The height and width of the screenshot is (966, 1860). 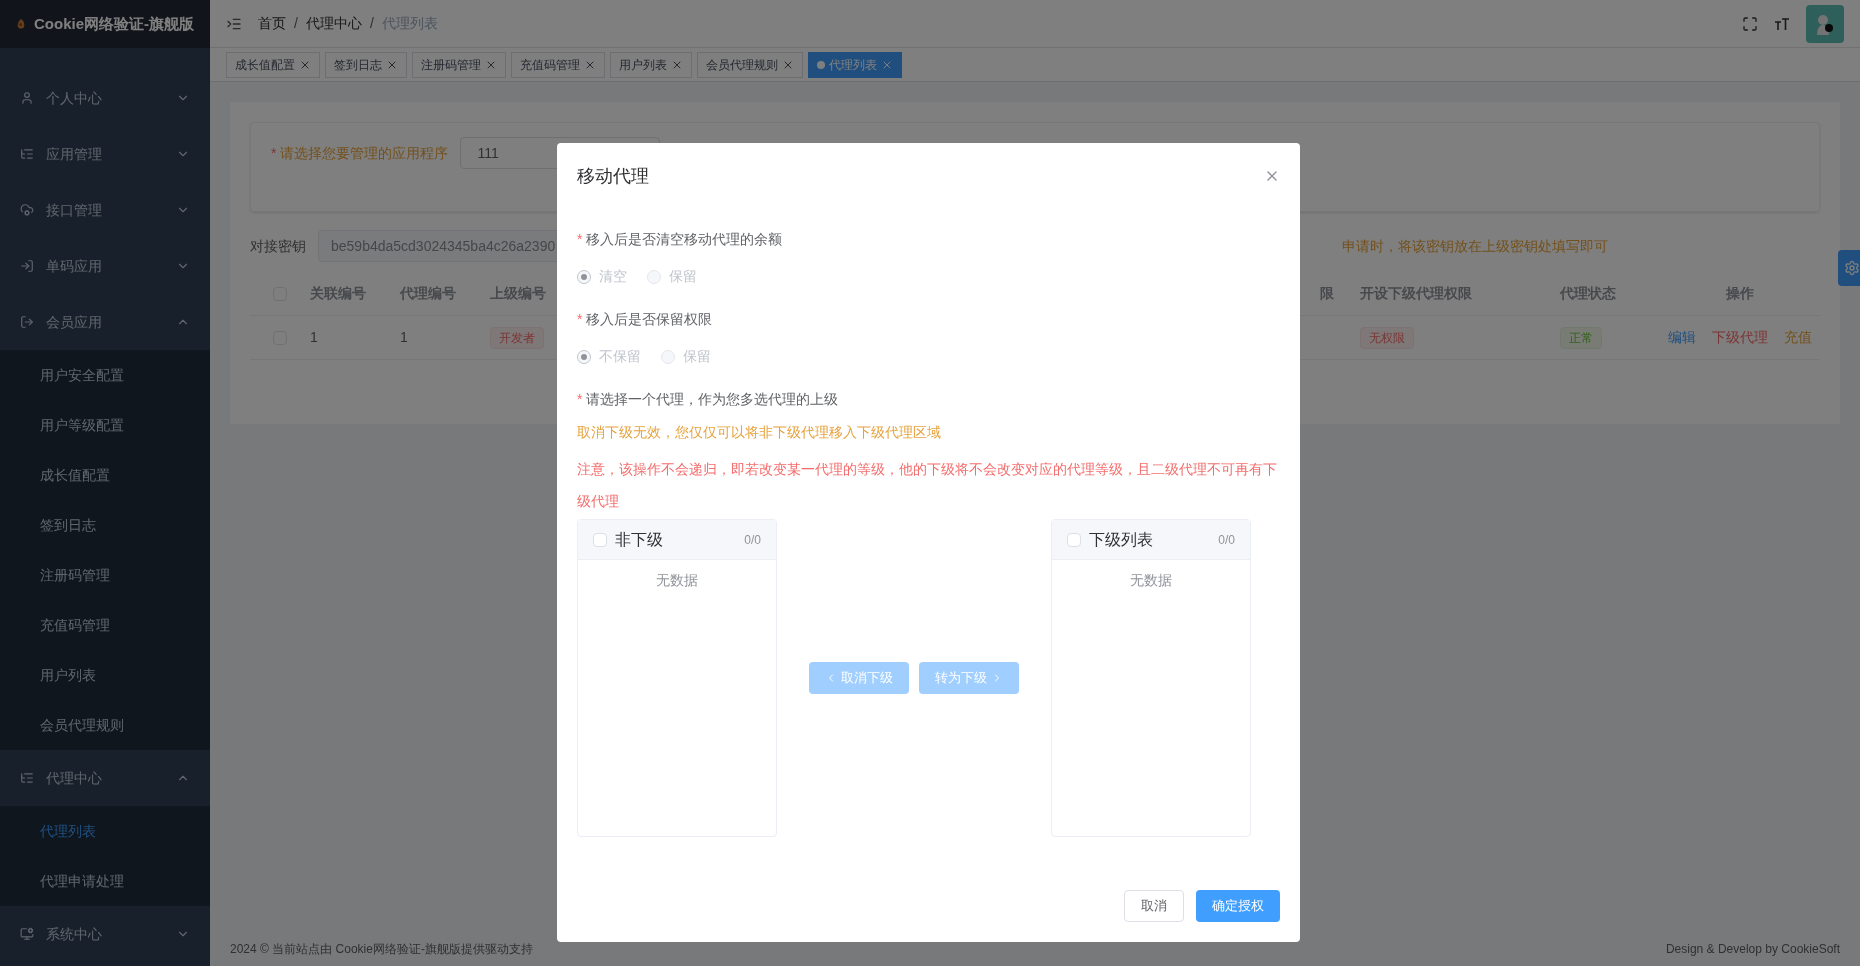 What do you see at coordinates (272, 23) in the screenshot?
I see `breadcrumb-item: 首页` at bounding box center [272, 23].